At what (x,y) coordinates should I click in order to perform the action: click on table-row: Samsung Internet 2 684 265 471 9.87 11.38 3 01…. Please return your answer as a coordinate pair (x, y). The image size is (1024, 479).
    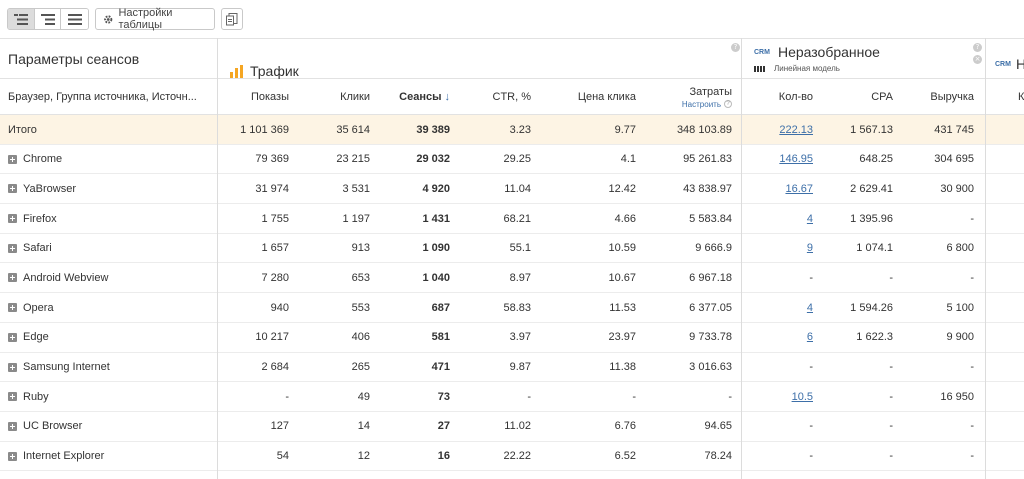
    Looking at the image, I should click on (512, 368).